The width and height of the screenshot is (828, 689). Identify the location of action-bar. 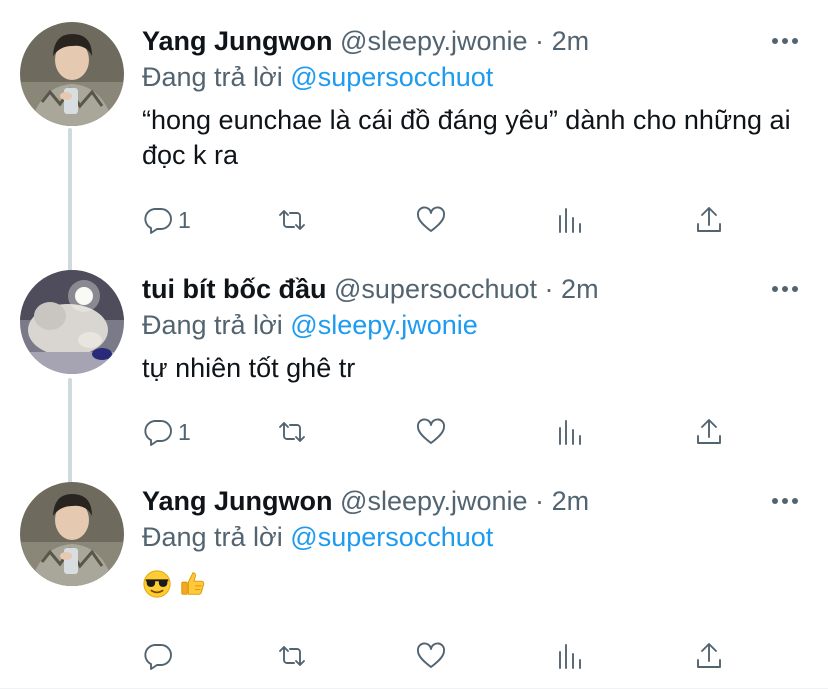
(442, 656).